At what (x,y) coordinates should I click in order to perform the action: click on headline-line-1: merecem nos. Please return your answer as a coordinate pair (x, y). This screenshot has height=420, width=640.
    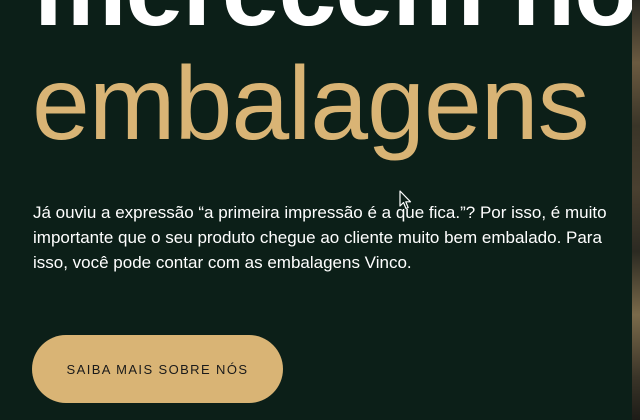
    Looking at the image, I should click on (337, 21).